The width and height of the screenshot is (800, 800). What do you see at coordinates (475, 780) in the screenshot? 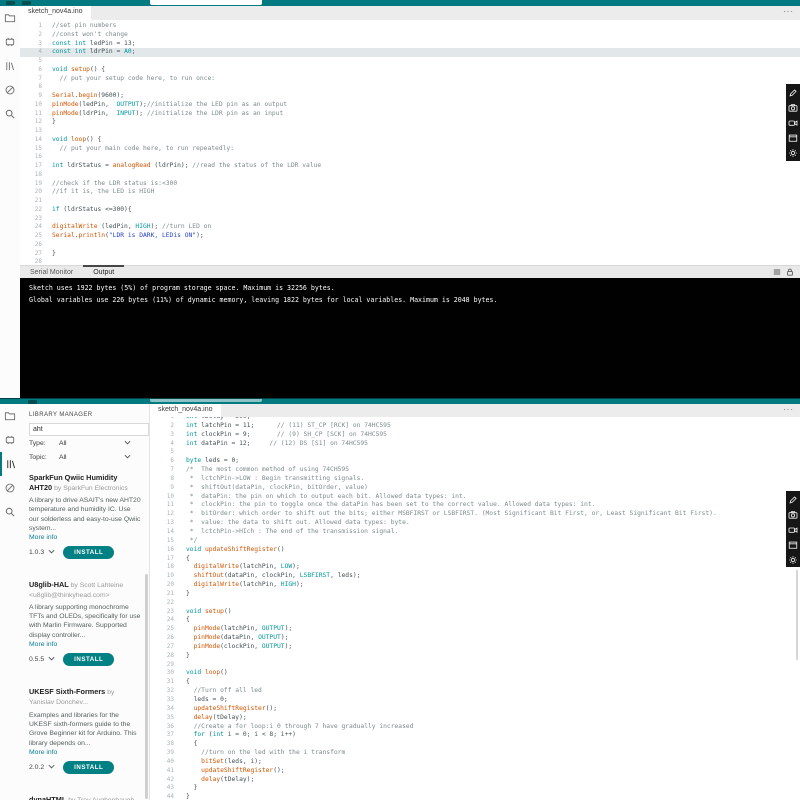
I see `code-line: 42 delay(tDelay);` at bounding box center [475, 780].